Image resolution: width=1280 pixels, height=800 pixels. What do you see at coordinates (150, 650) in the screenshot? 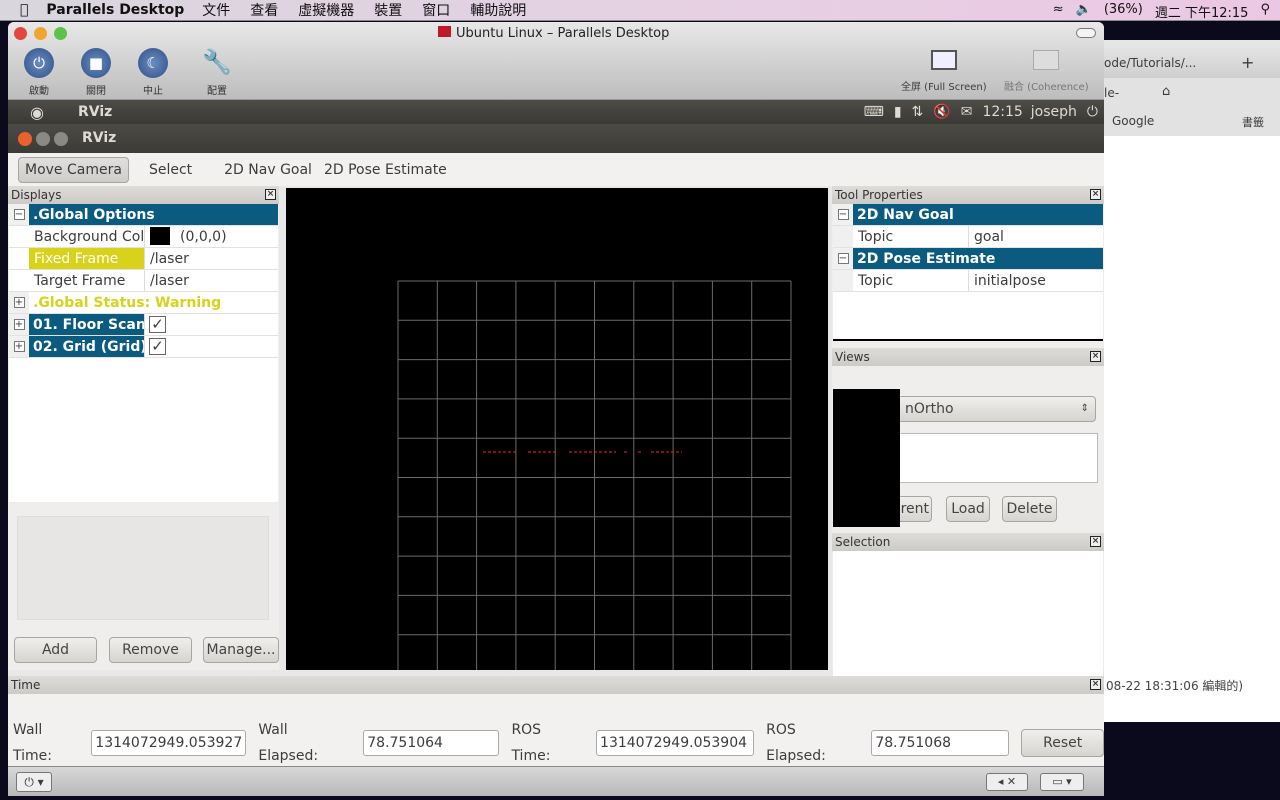
I see `remove-button: Remove` at bounding box center [150, 650].